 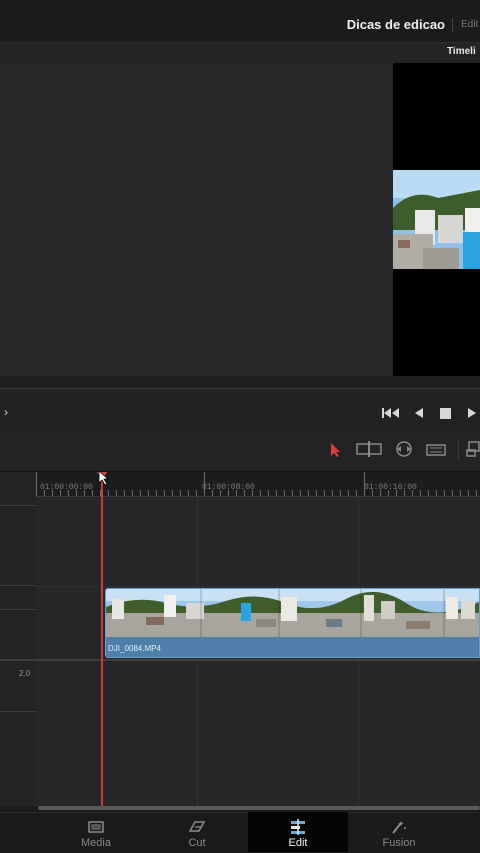 What do you see at coordinates (6, 412) in the screenshot?
I see `expand-chevron-icon: ›` at bounding box center [6, 412].